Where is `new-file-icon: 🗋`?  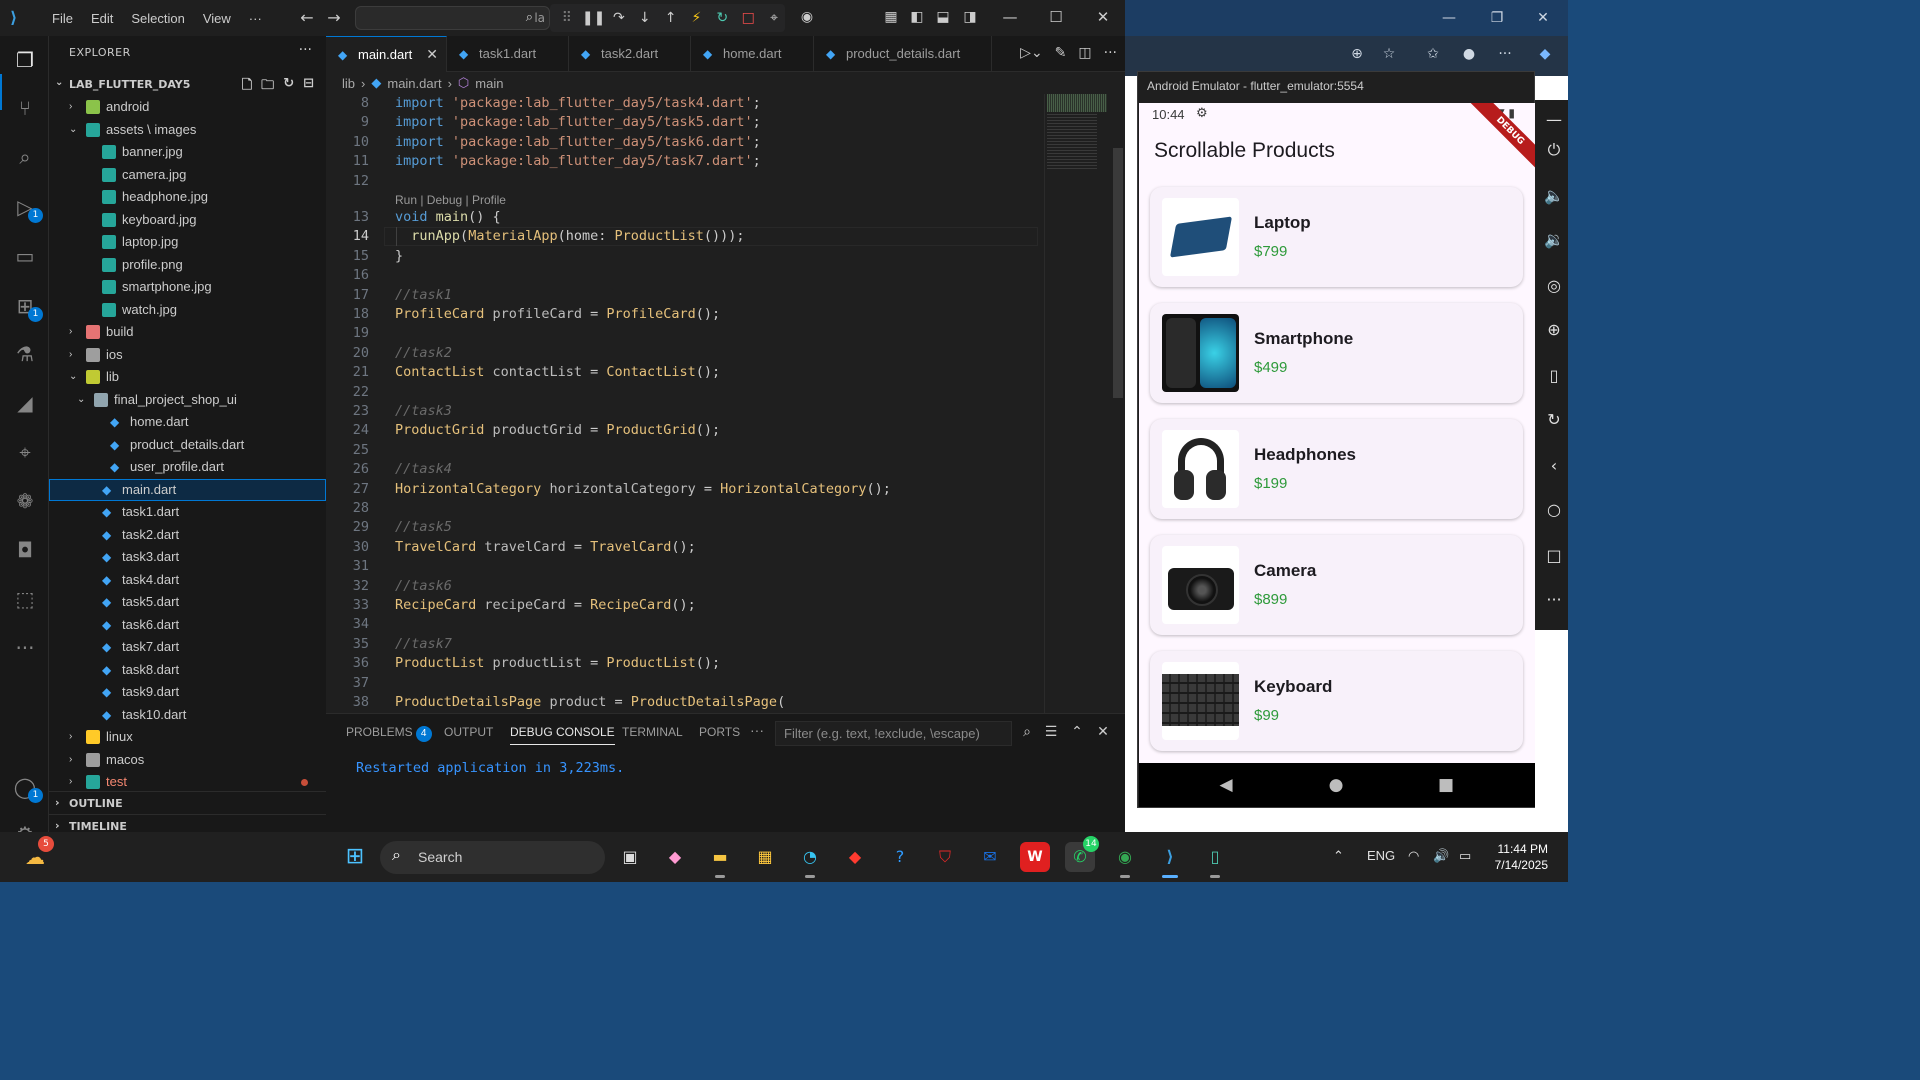 new-file-icon: 🗋 is located at coordinates (247, 87).